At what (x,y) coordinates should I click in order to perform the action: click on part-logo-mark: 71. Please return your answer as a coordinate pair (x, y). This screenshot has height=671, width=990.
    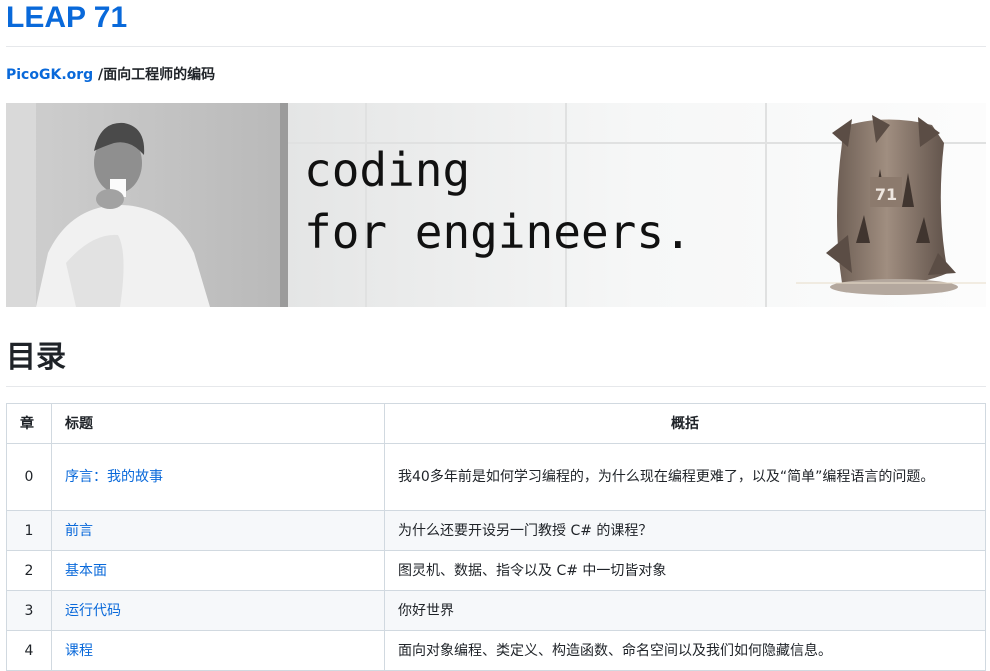
    Looking at the image, I should click on (886, 194).